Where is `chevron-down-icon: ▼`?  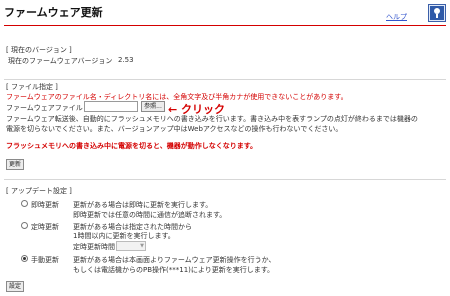 chevron-down-icon: ▼ is located at coordinates (142, 246).